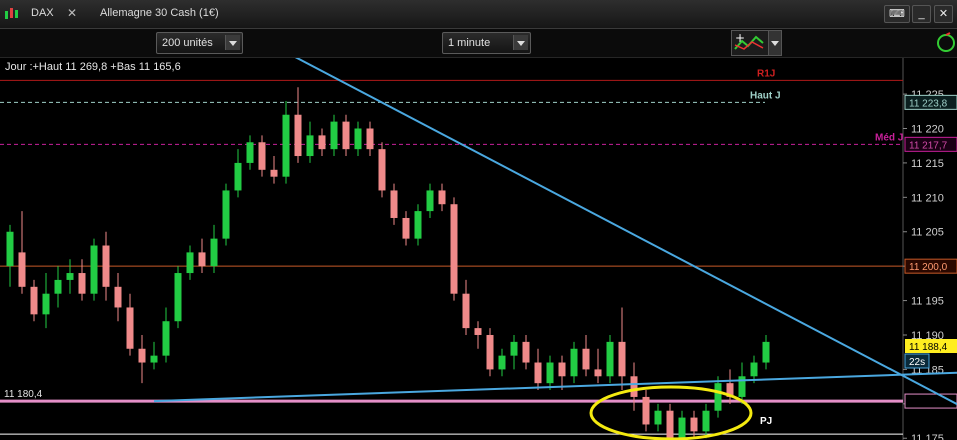 The width and height of the screenshot is (957, 440). What do you see at coordinates (927, 302) in the screenshot?
I see `y-tick-label: 11 195` at bounding box center [927, 302].